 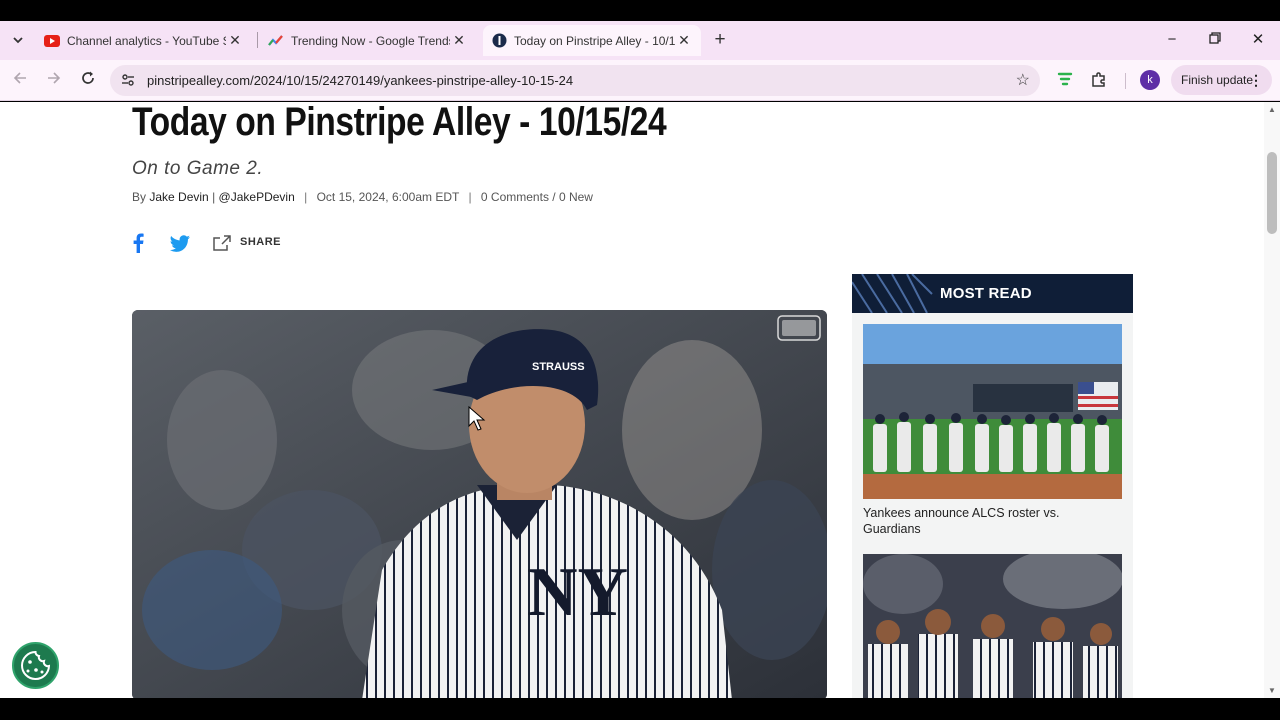 I want to click on tab-google-trends: Trending Now - Google Trends ✕, so click(x=368, y=40).